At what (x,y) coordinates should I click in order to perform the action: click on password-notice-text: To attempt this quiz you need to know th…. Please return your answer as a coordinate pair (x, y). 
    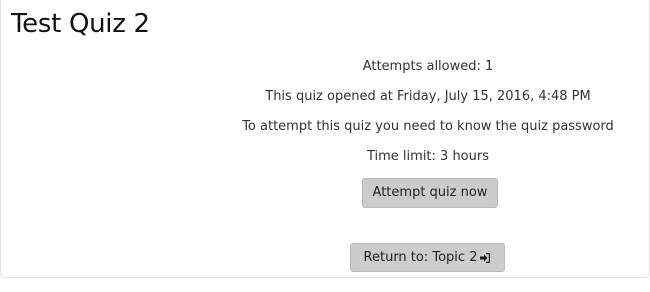
    Looking at the image, I should click on (428, 126).